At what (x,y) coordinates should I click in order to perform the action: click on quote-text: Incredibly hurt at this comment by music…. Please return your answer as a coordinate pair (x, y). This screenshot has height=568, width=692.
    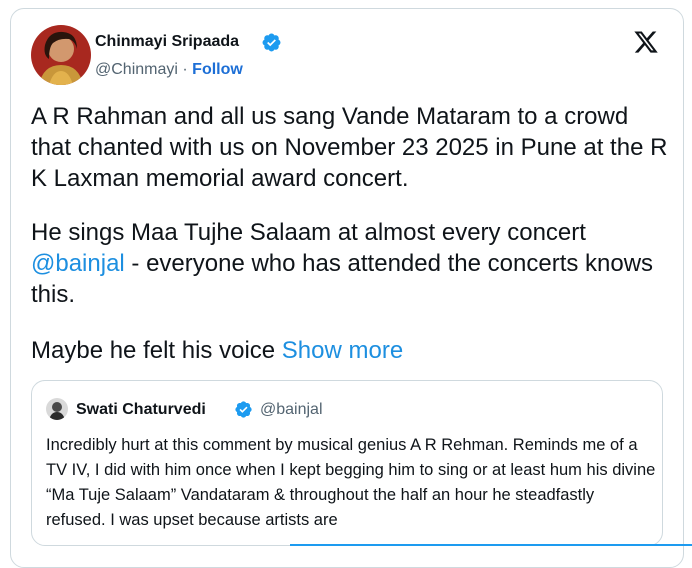
    Looking at the image, I should click on (351, 482).